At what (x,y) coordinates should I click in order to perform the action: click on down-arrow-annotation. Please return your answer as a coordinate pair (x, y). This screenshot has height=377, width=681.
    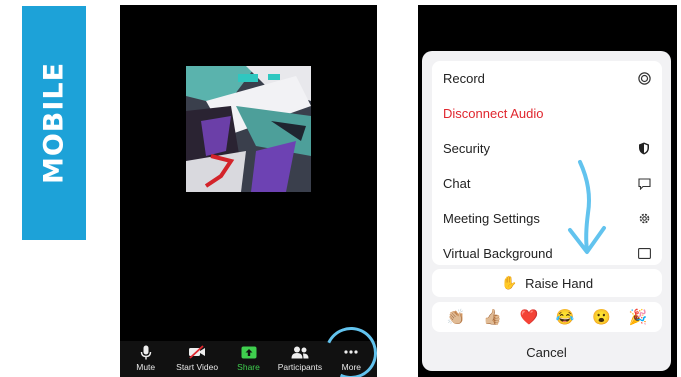
    Looking at the image, I should click on (587, 207).